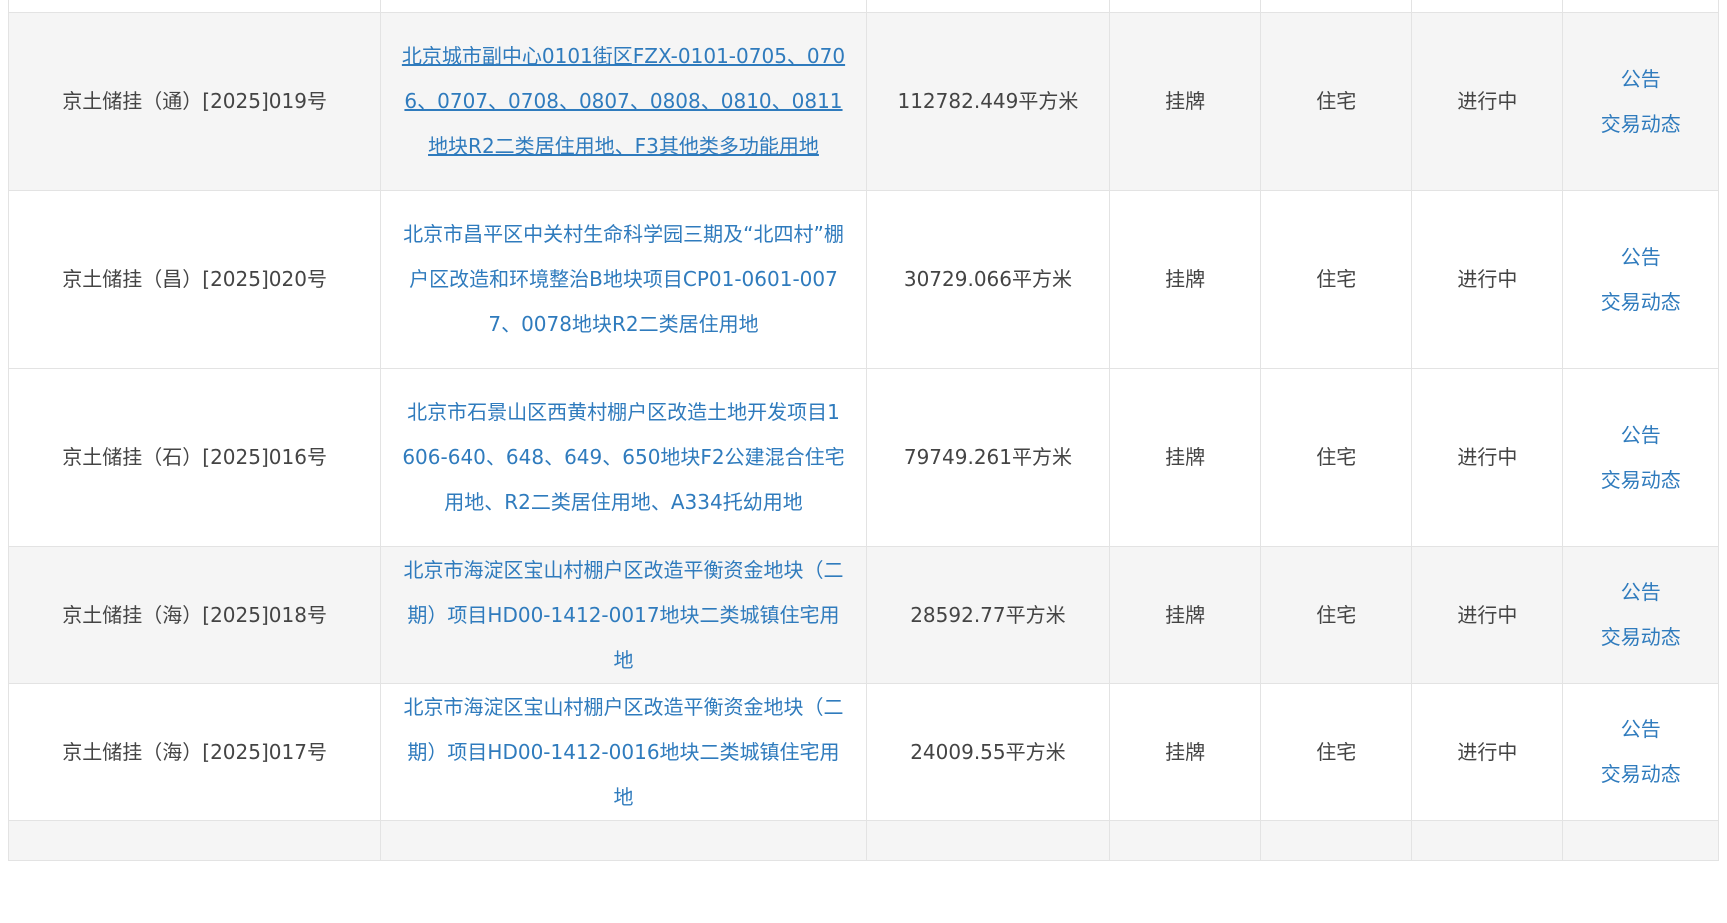 The height and width of the screenshot is (923, 1727). What do you see at coordinates (988, 752) in the screenshot?
I see `land-area: 24009.55平方米` at bounding box center [988, 752].